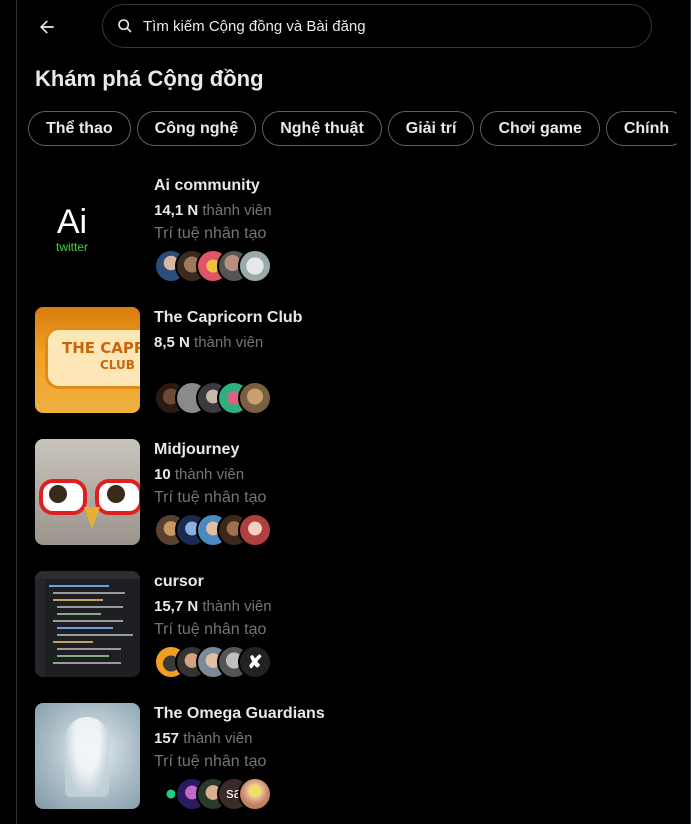  I want to click on arrow-left-icon, so click(47, 27).